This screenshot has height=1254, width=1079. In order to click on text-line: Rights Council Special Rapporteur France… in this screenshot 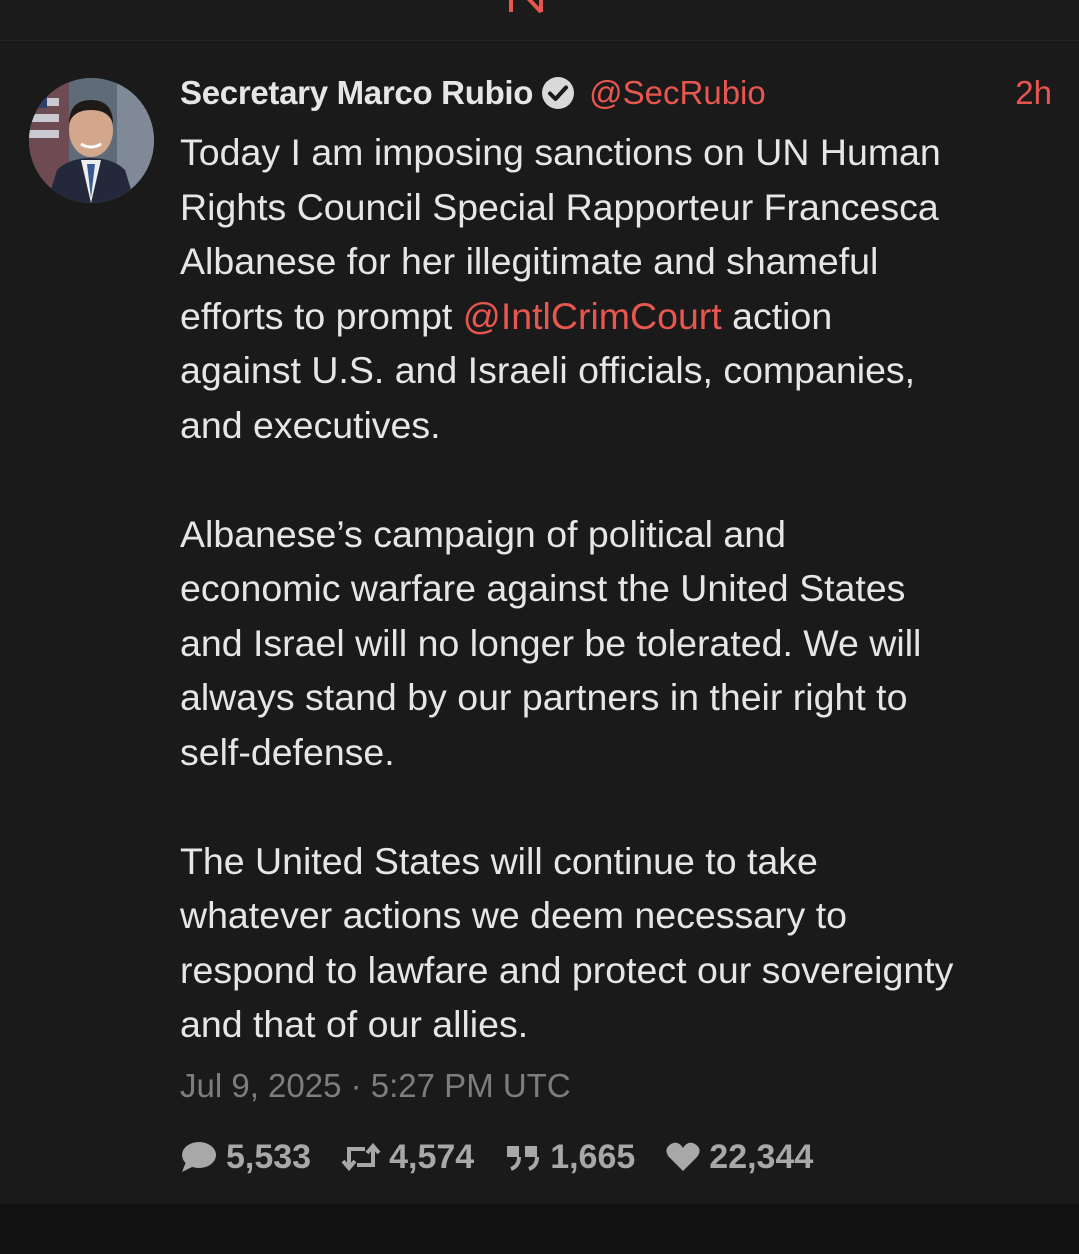, I will do `click(559, 206)`.